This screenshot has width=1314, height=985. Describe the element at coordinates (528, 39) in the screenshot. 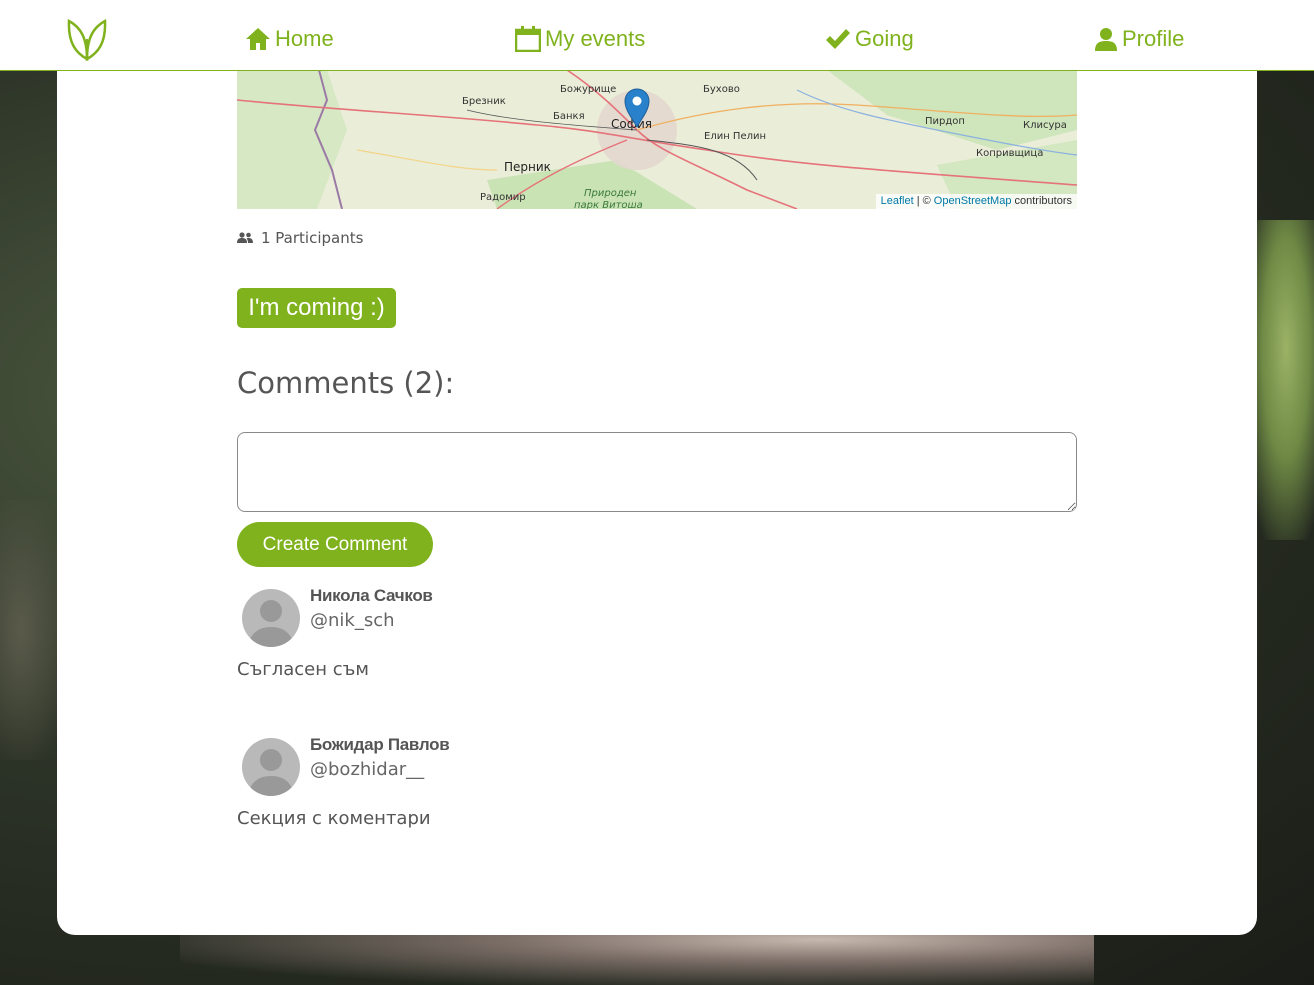

I see `calendar-icon` at that location.